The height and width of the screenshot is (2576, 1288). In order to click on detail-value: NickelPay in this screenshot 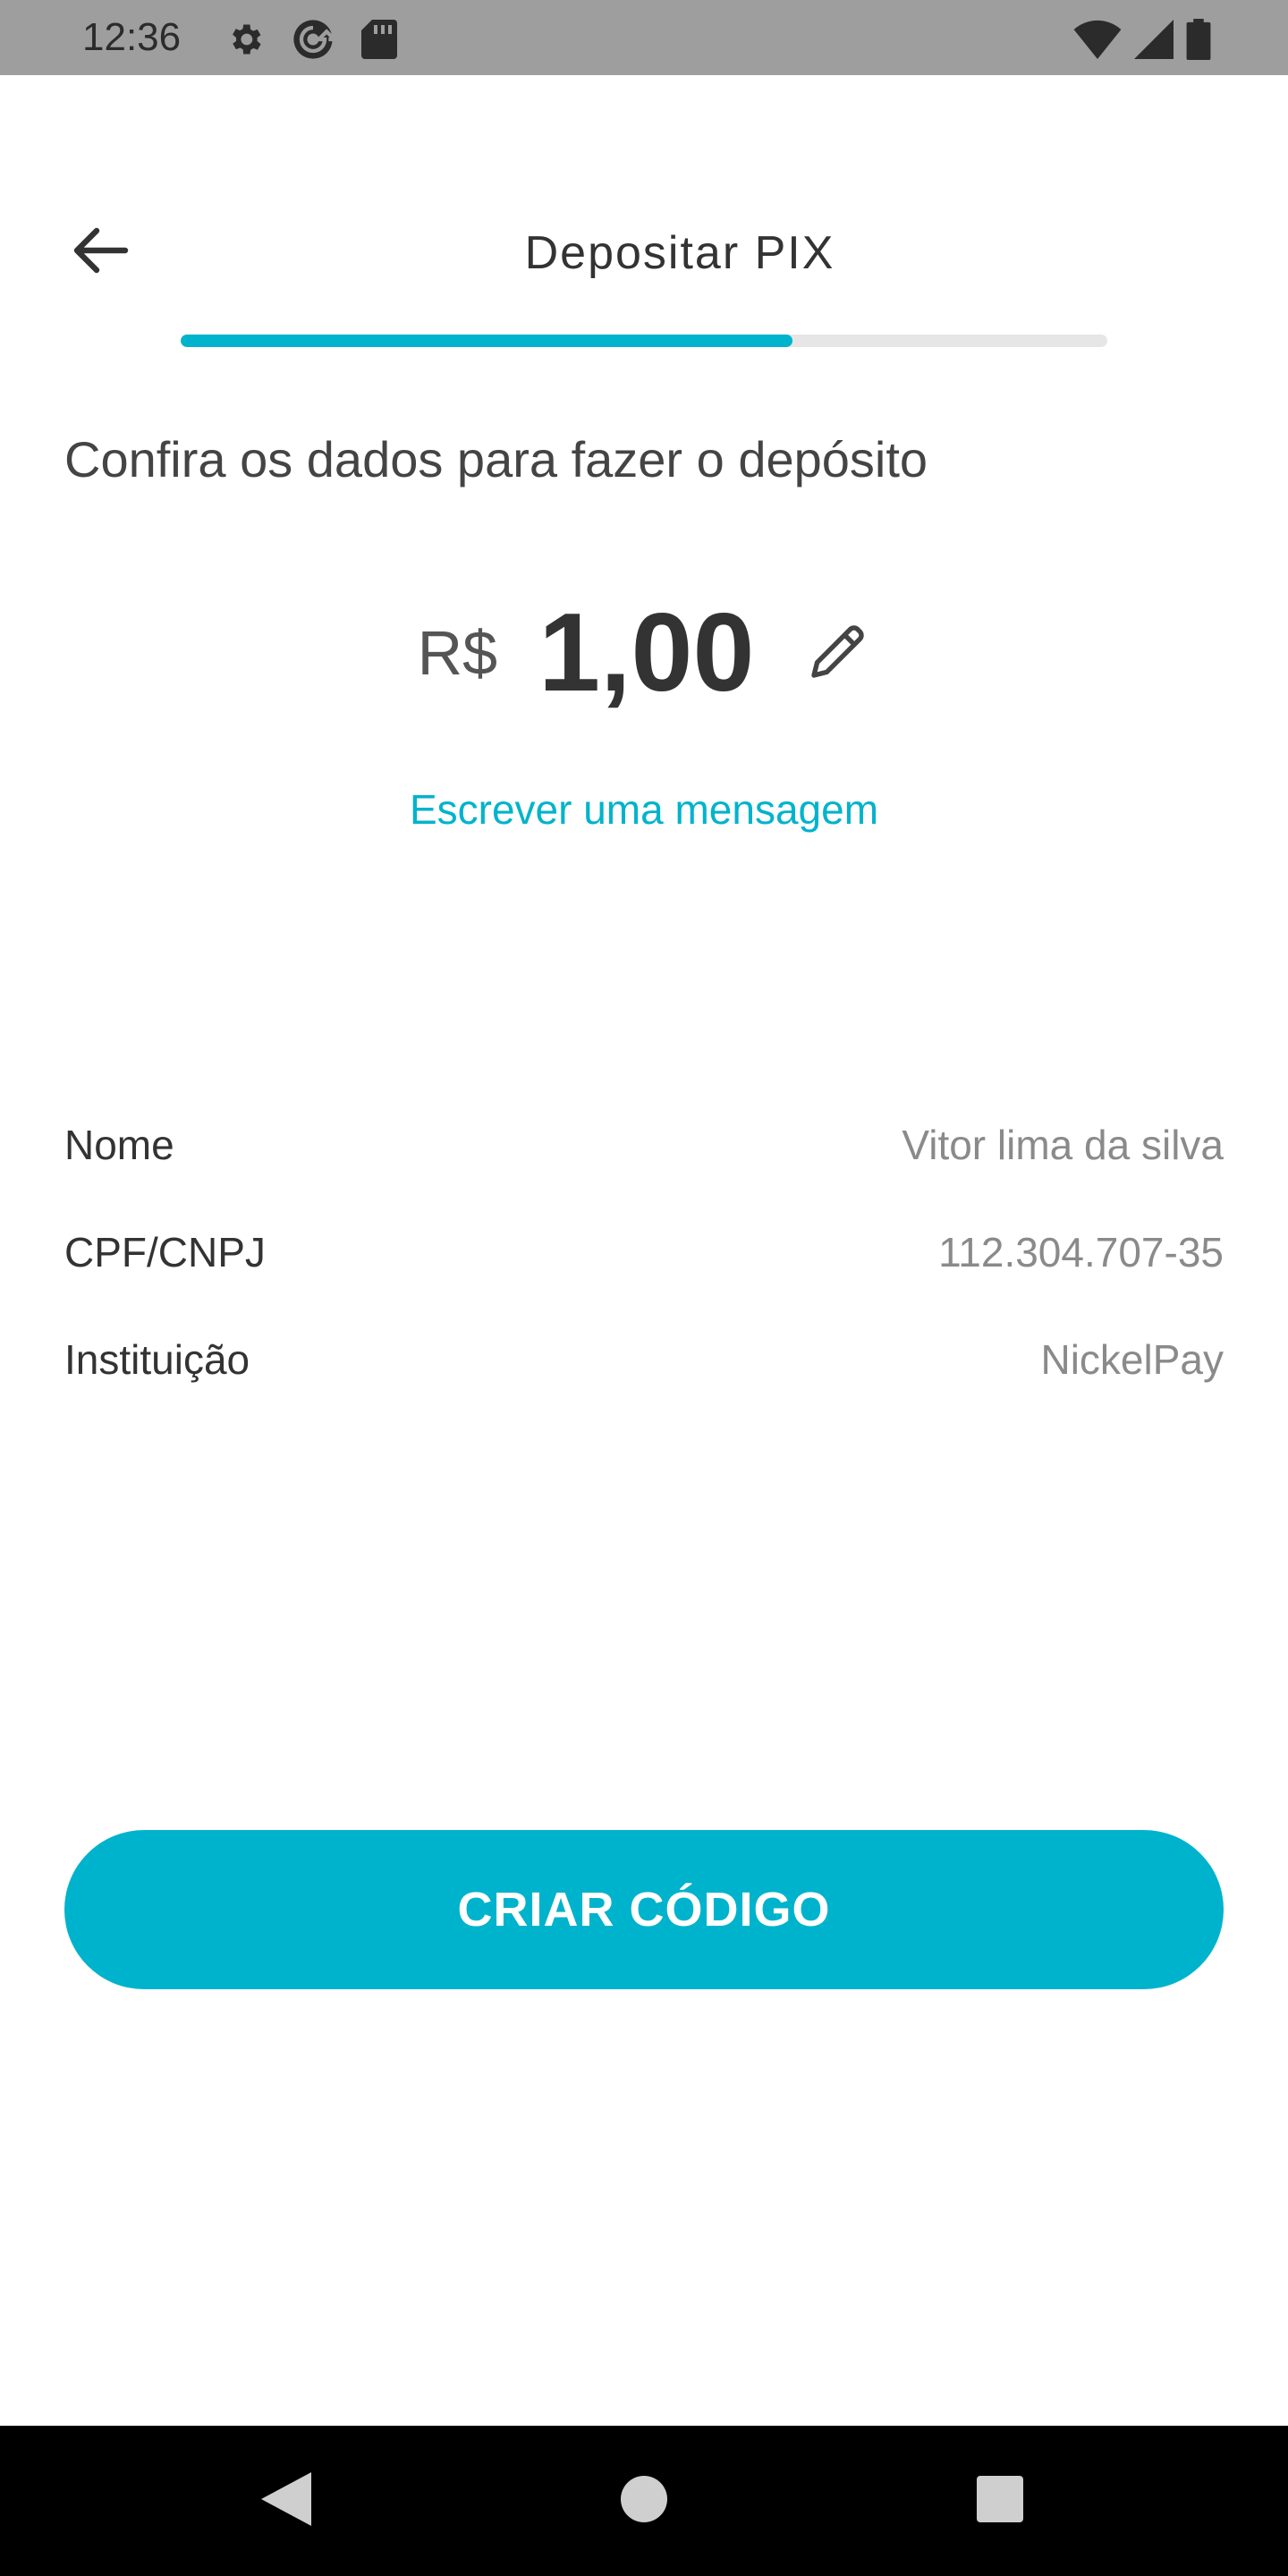, I will do `click(1132, 1359)`.